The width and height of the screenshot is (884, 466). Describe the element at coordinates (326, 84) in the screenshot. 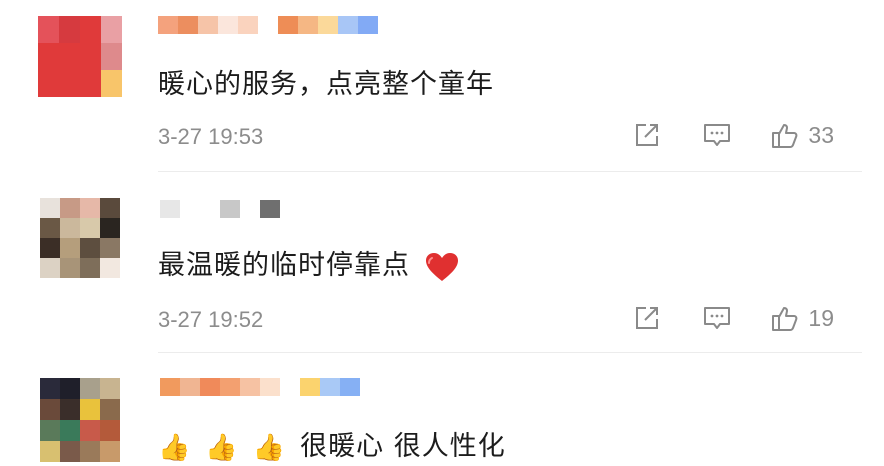

I see `comment-text: 暖心的服务，点亮整个童年` at that location.